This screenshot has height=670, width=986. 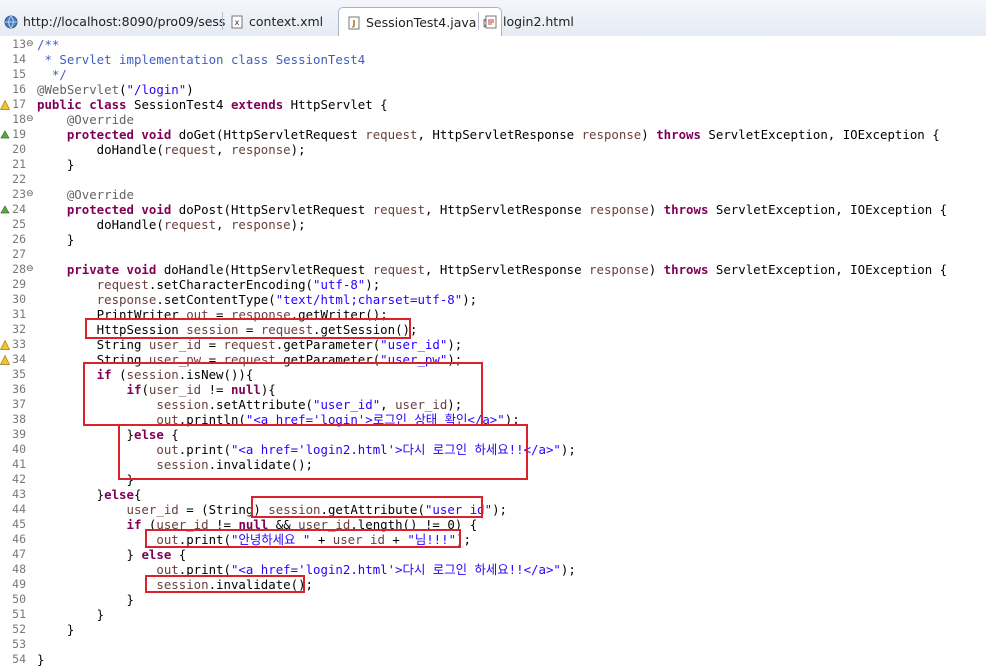 I want to click on tab-separator, so click(x=222, y=21).